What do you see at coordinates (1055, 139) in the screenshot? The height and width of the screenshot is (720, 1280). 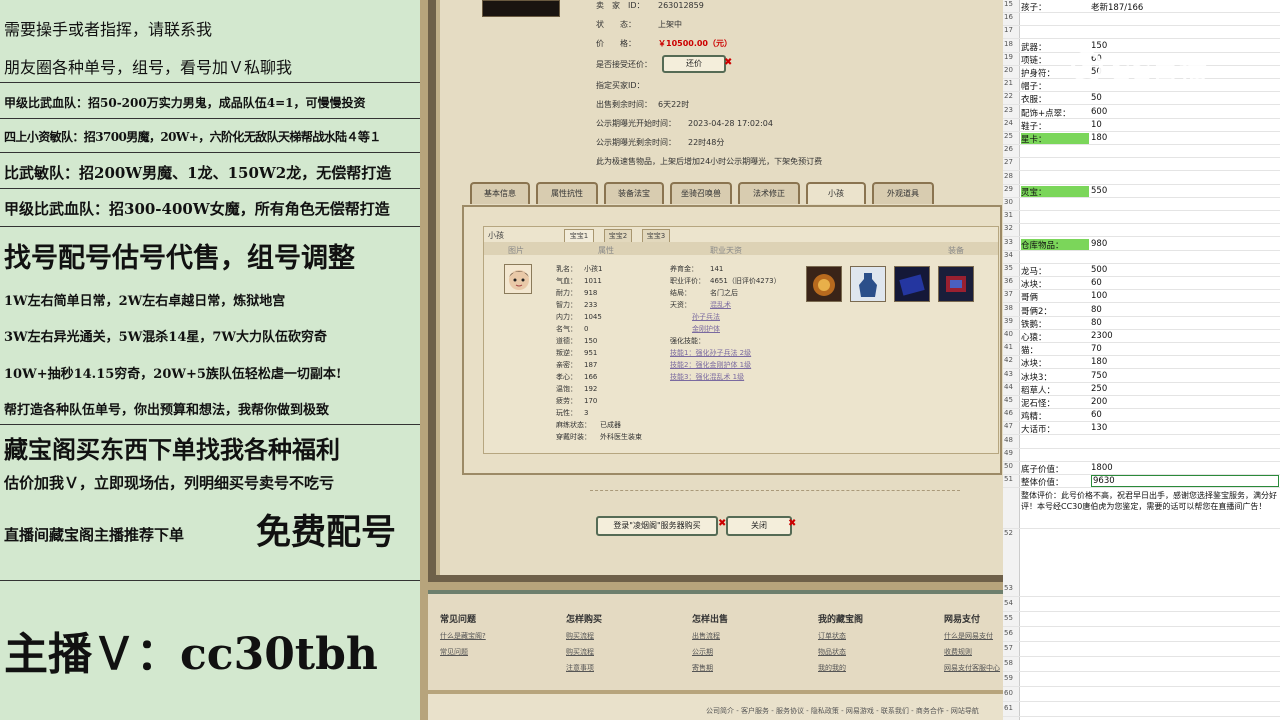 I see `cell-label: 星卡：` at bounding box center [1055, 139].